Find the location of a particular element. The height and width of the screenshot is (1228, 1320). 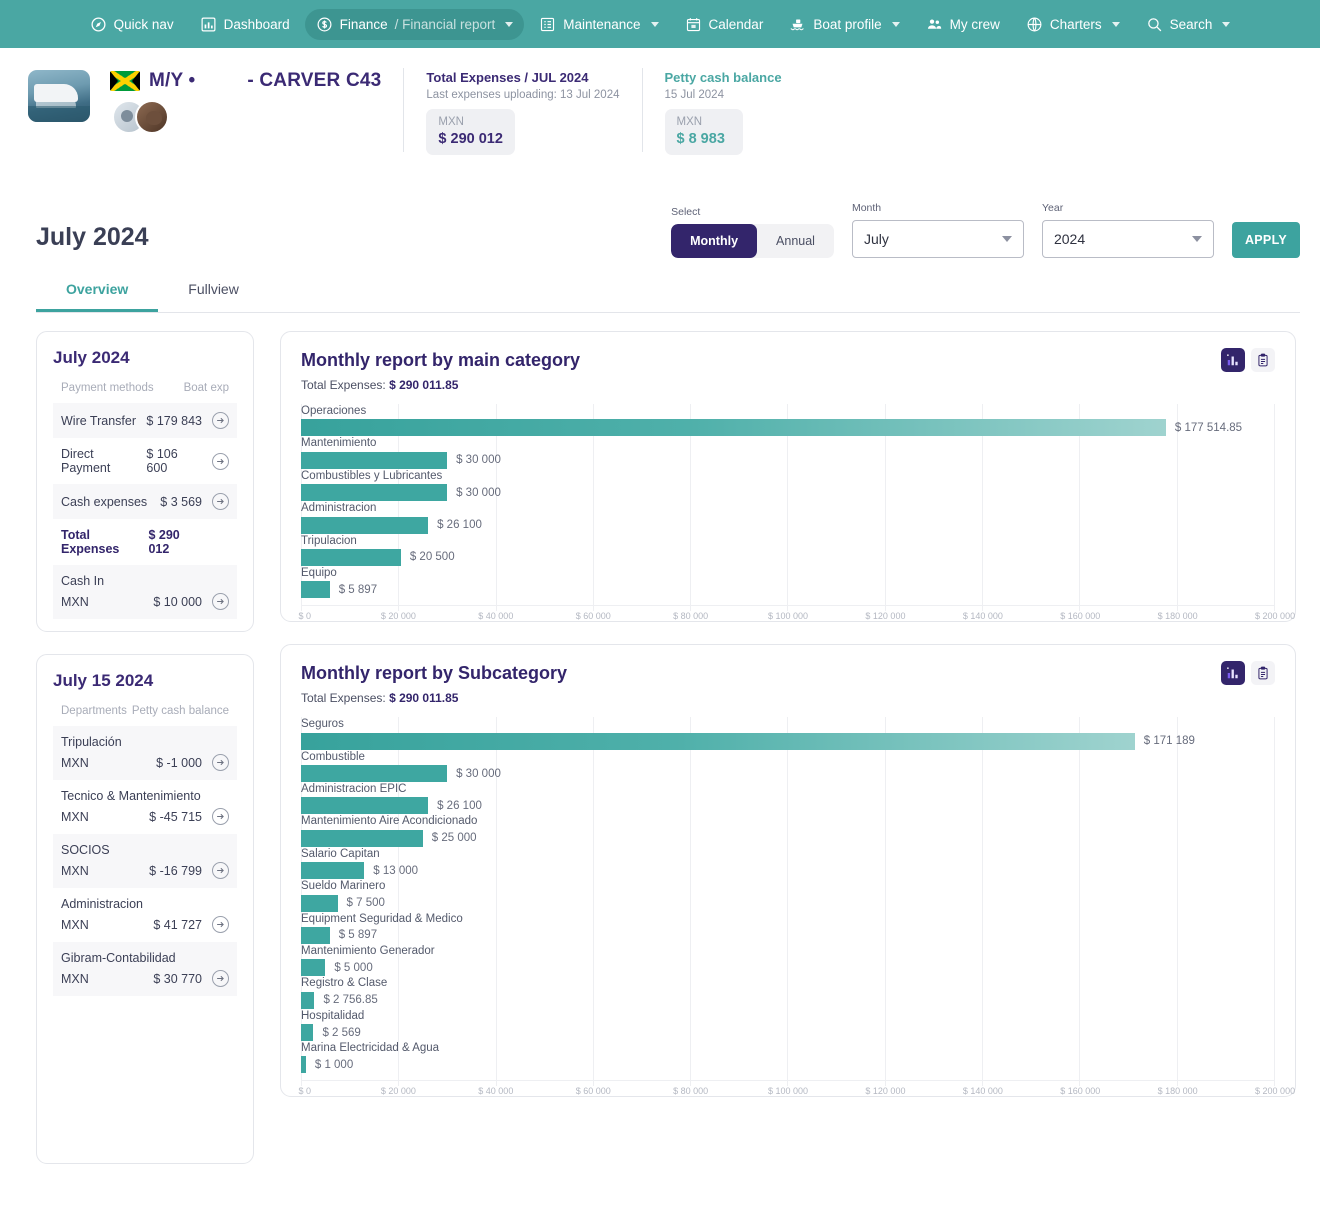

department-name: Tecnico & Mantenimiento is located at coordinates (131, 796).